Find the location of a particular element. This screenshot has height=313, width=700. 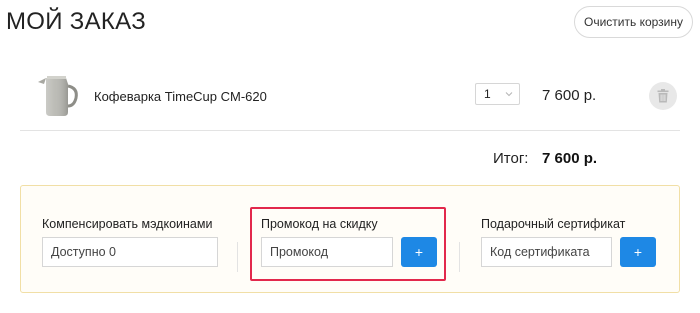

total-value: 7 600 р. is located at coordinates (570, 158).